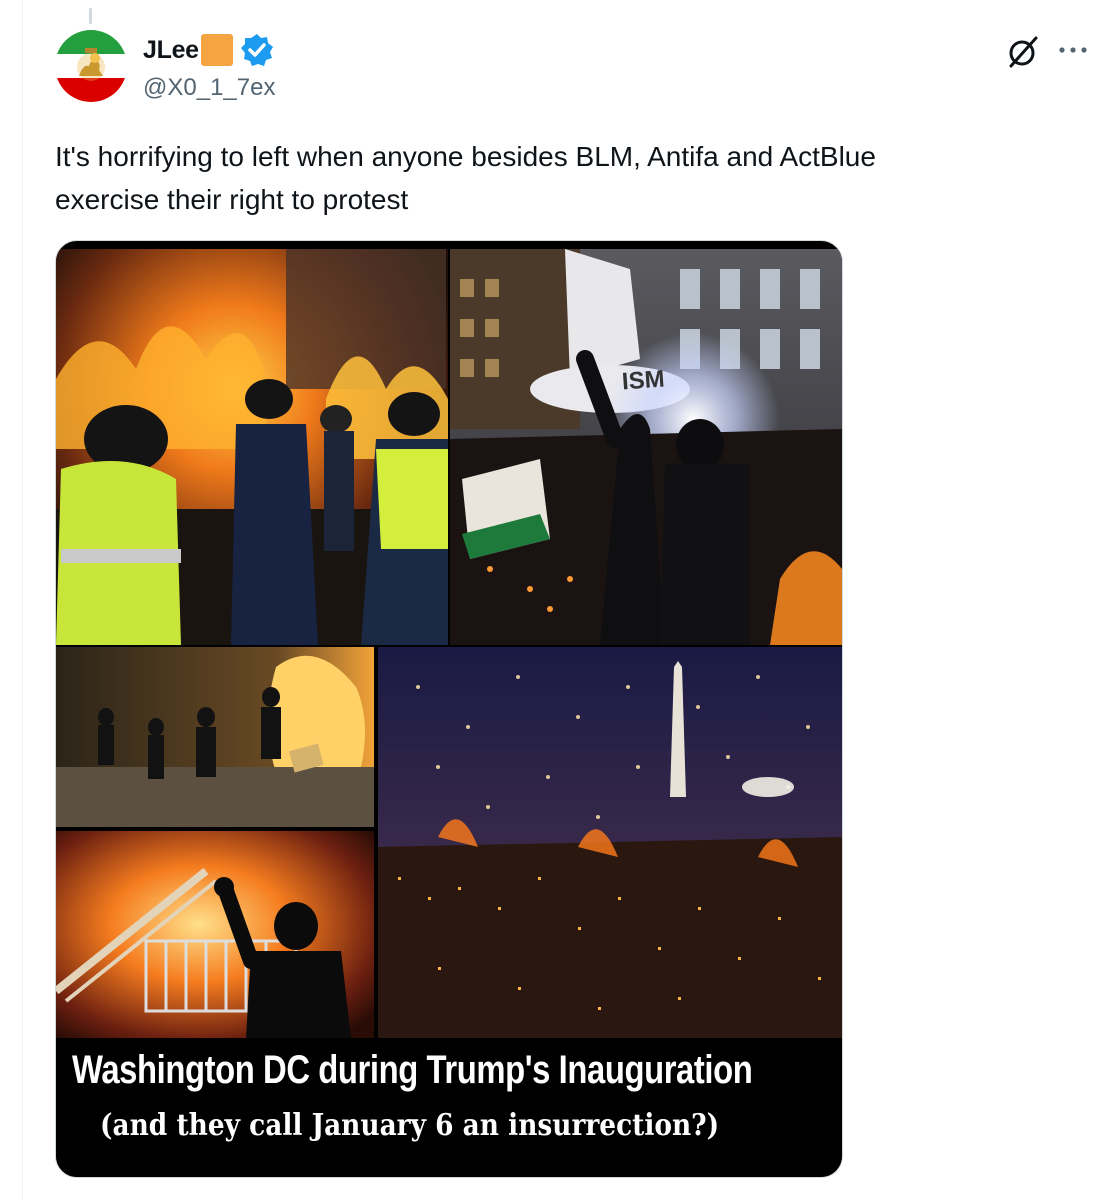 Image resolution: width=1113 pixels, height=1200 pixels. Describe the element at coordinates (232, 199) in the screenshot. I see `tweet-text-line: exercise their right to protest` at that location.